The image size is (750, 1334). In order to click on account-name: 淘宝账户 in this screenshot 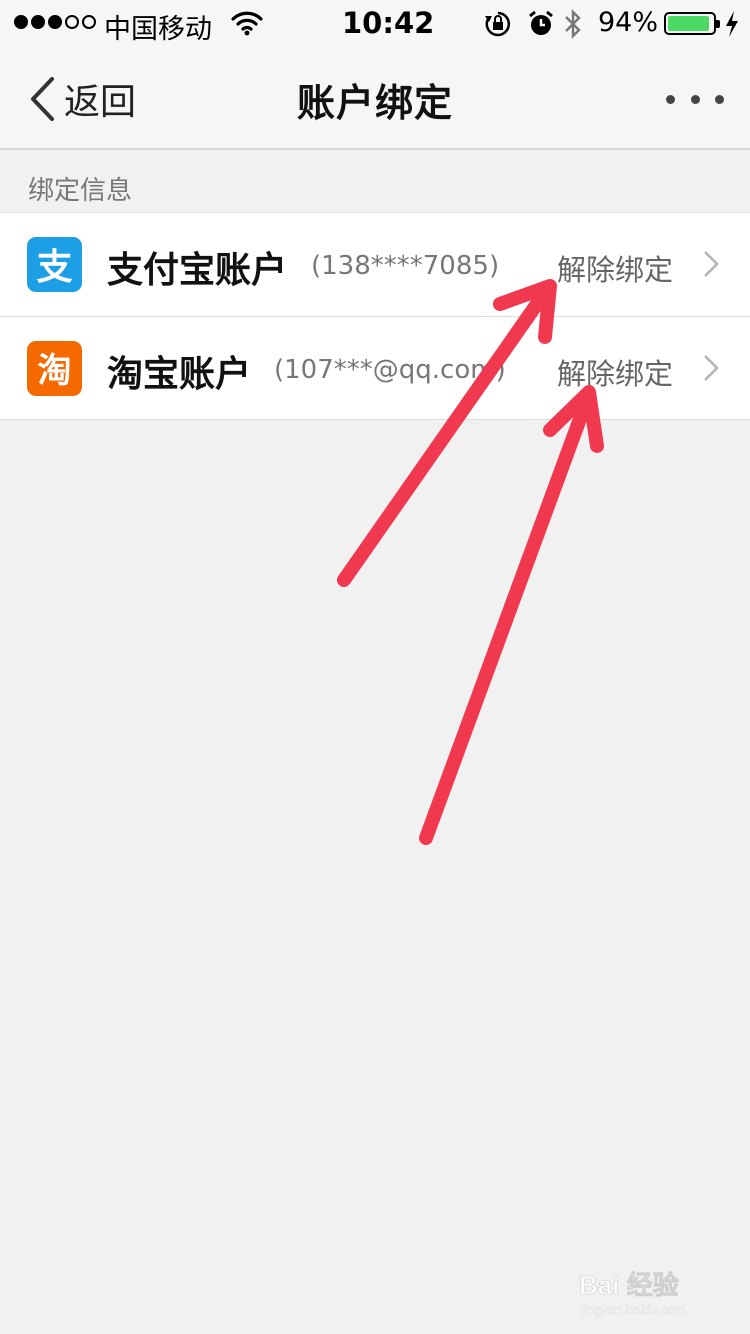, I will do `click(179, 374)`.